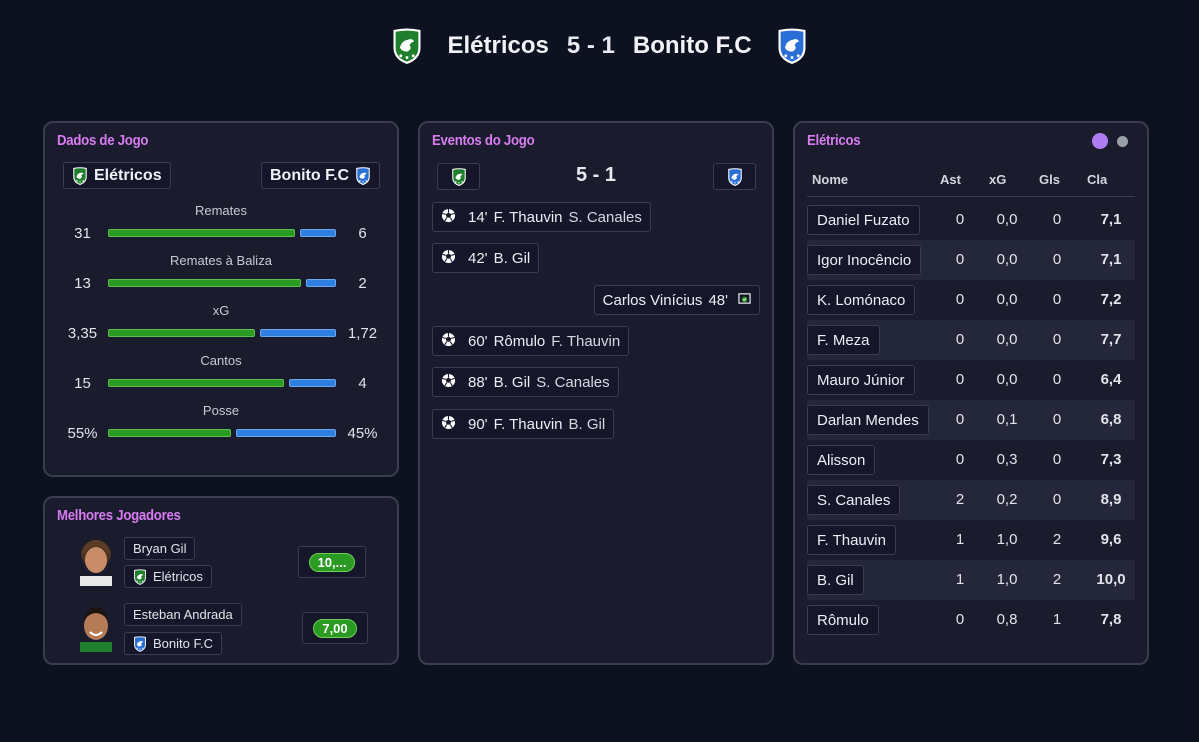  What do you see at coordinates (1097, 179) in the screenshot?
I see `col-header-cla: Cla` at bounding box center [1097, 179].